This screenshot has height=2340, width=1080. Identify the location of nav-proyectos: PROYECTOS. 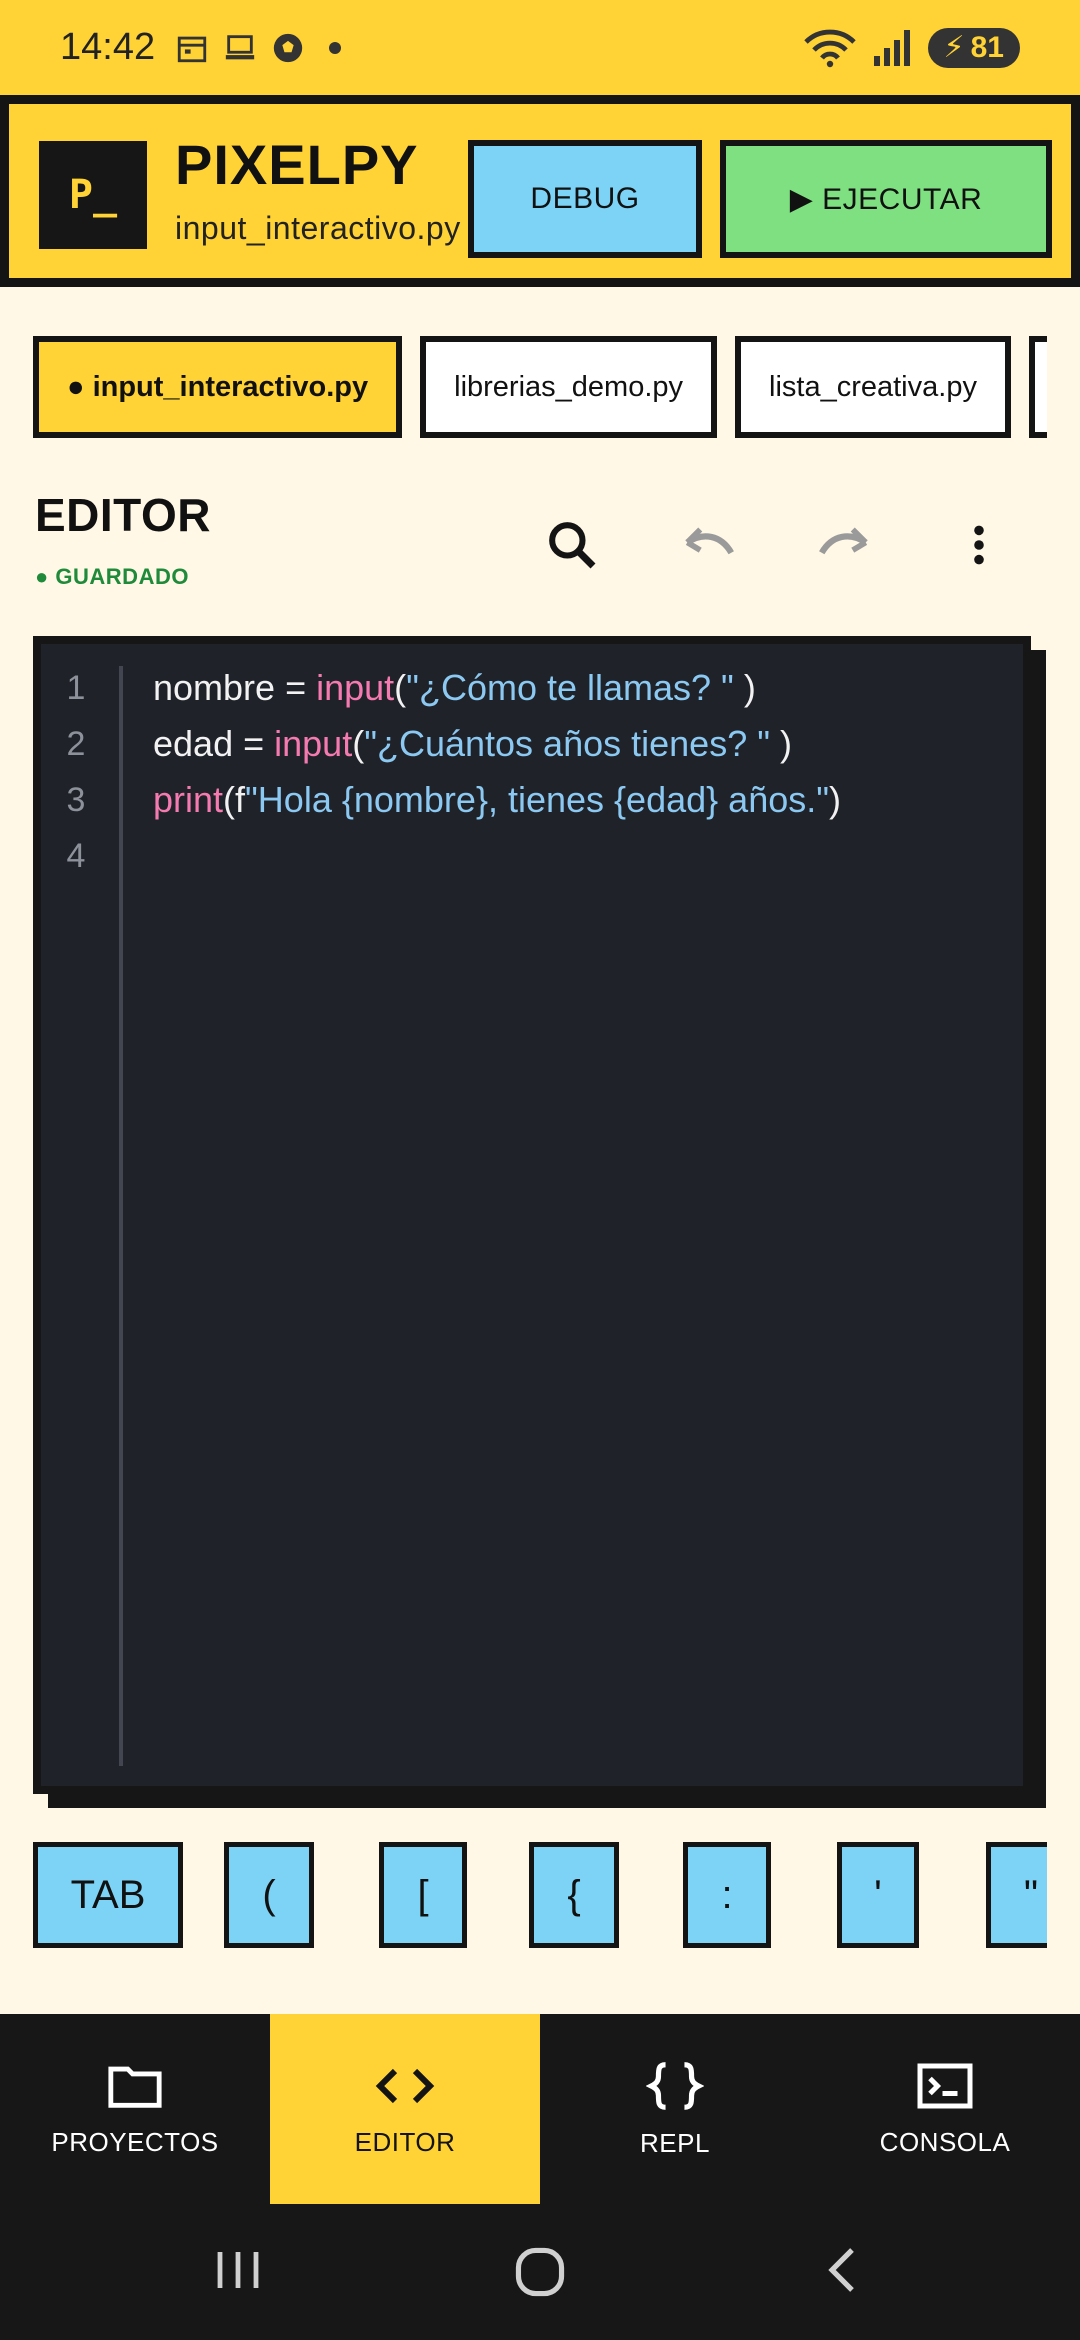
(135, 2109).